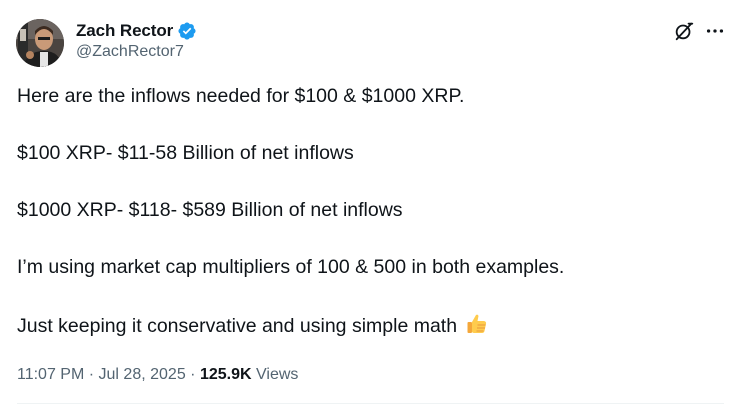 Image resolution: width=741 pixels, height=409 pixels. I want to click on timestamp-time: 11:07 PM, so click(50, 374).